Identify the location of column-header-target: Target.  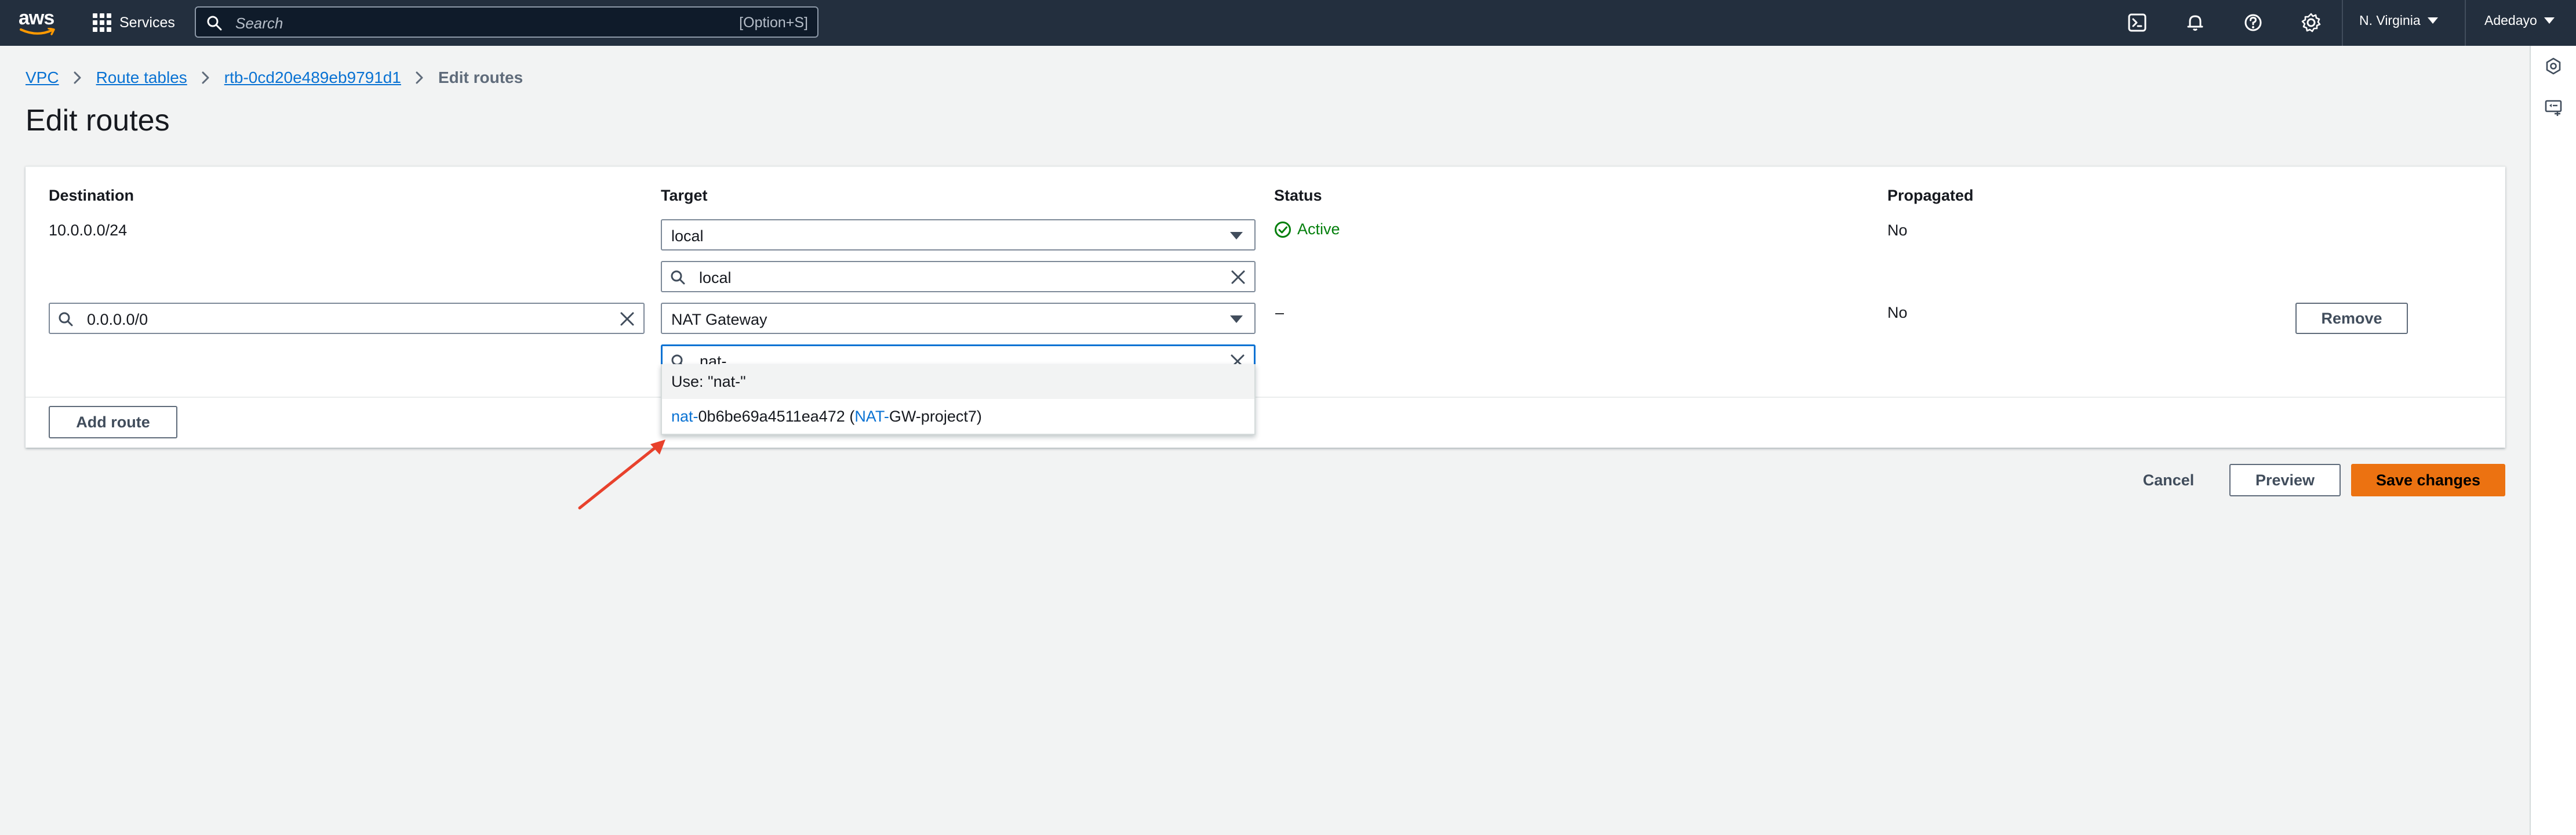
(685, 195).